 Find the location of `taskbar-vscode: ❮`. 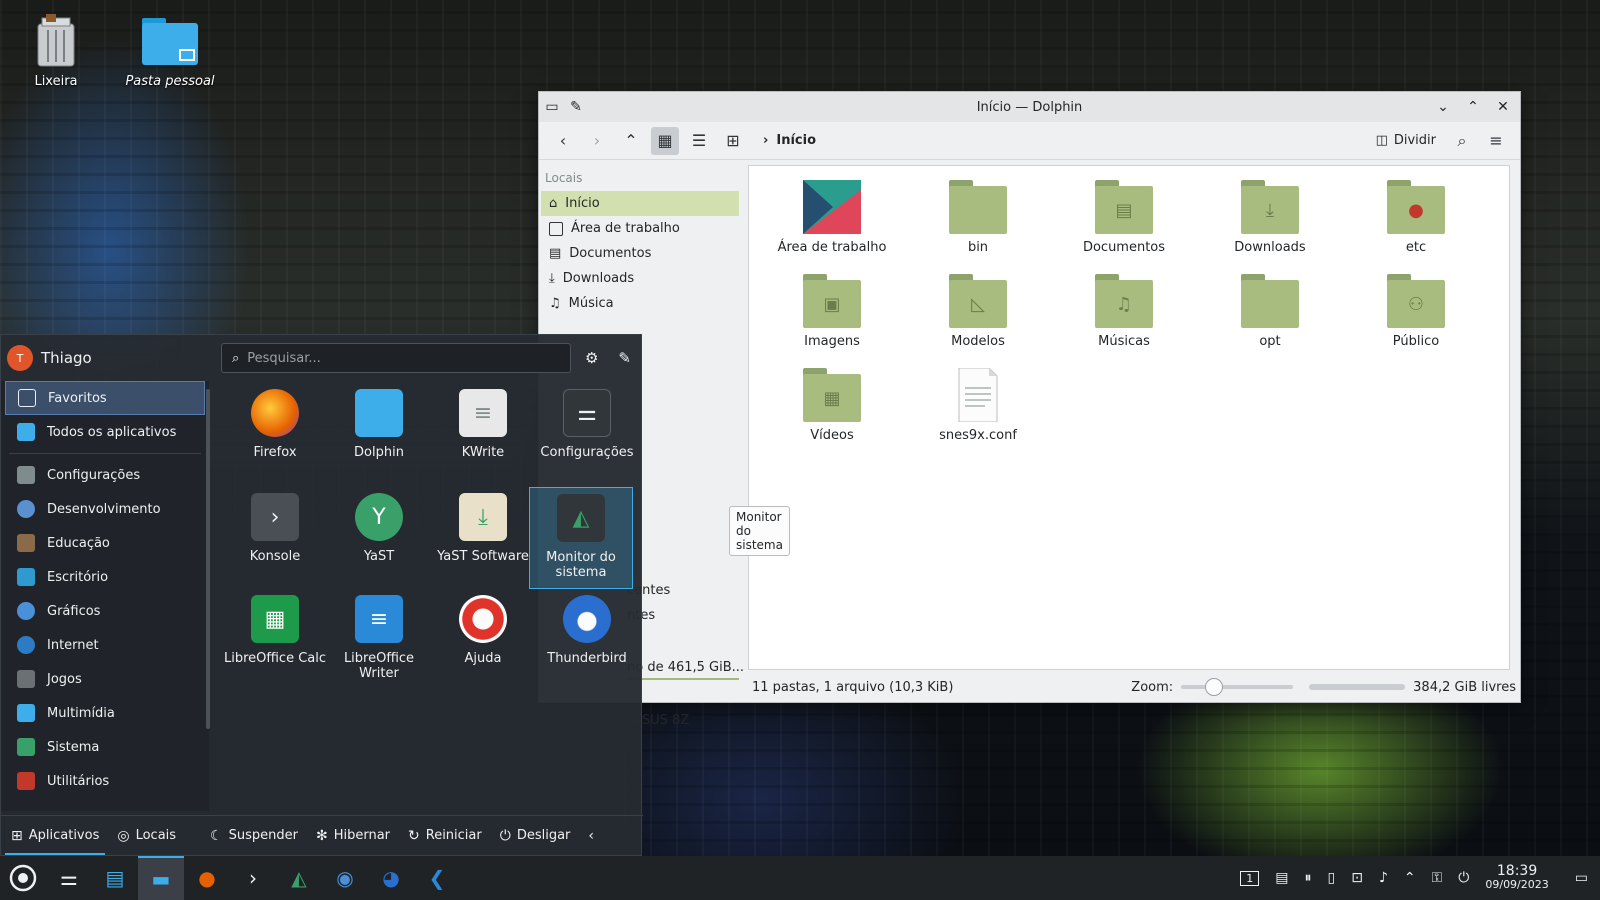

taskbar-vscode: ❮ is located at coordinates (437, 878).